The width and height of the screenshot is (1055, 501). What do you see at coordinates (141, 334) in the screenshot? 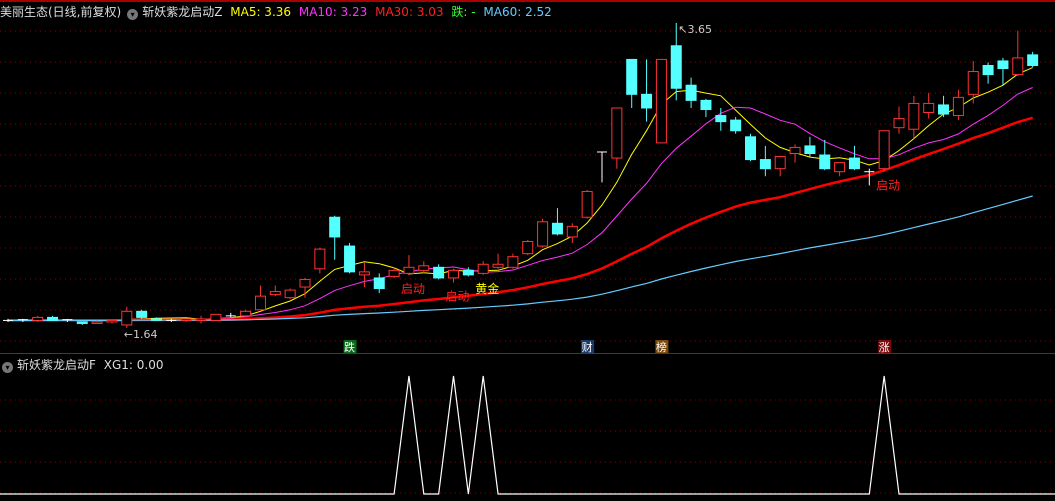
I see `low-price-label: ←1.64` at bounding box center [141, 334].